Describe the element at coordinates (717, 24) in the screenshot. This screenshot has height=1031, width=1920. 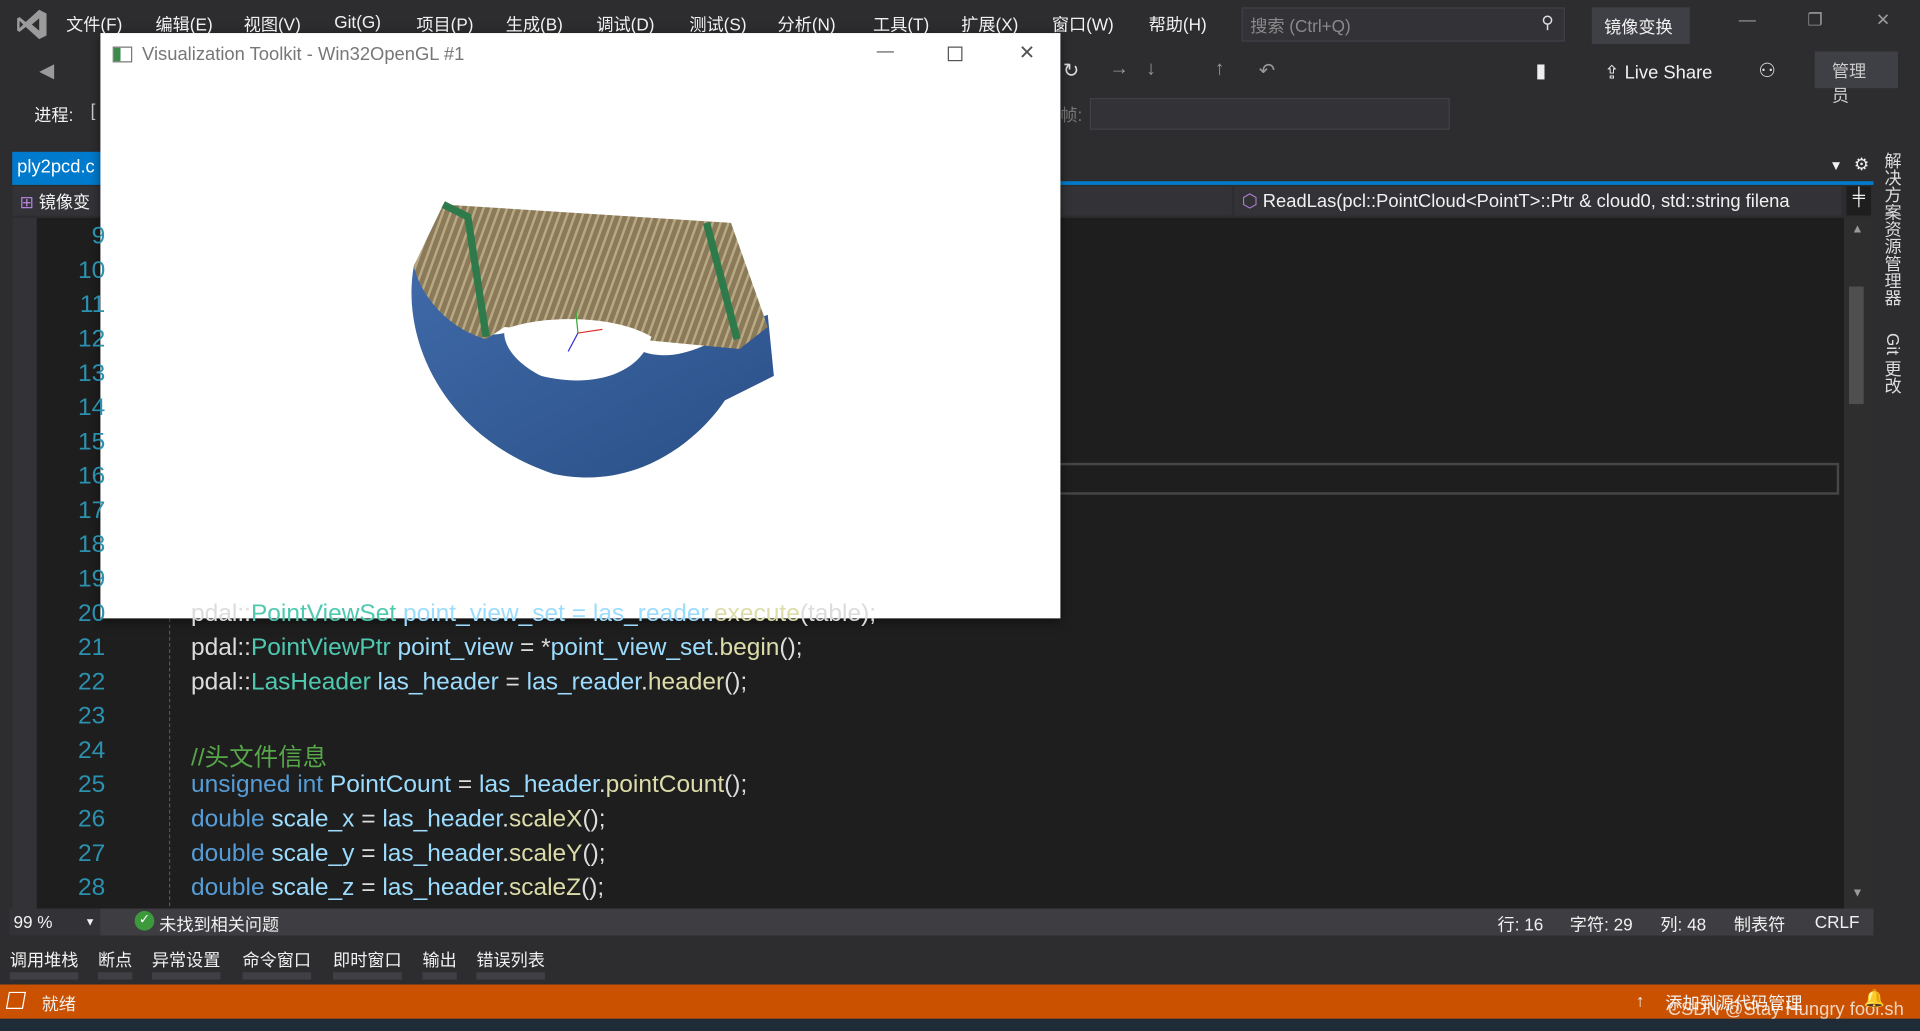
I see `menu-item: 测试(S)` at that location.